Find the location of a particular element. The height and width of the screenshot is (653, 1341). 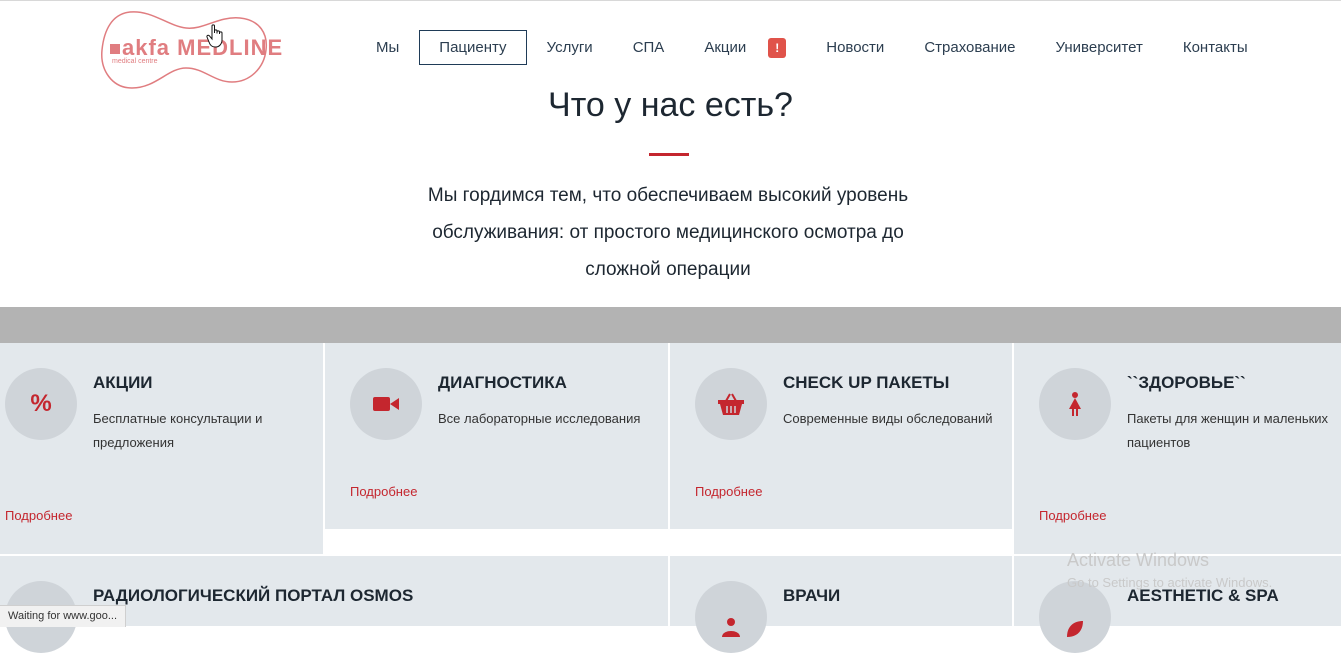

female-icon is located at coordinates (1075, 404).